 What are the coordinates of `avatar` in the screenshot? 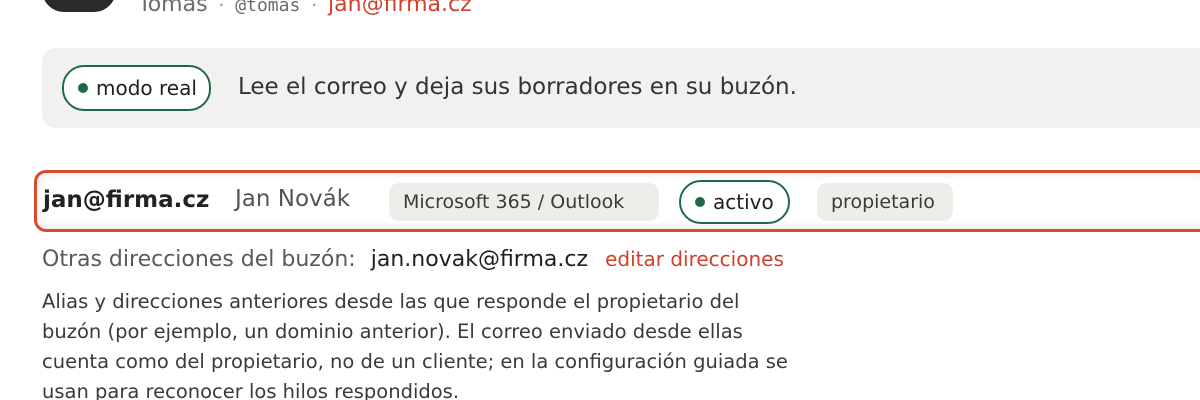 It's located at (79, 6).